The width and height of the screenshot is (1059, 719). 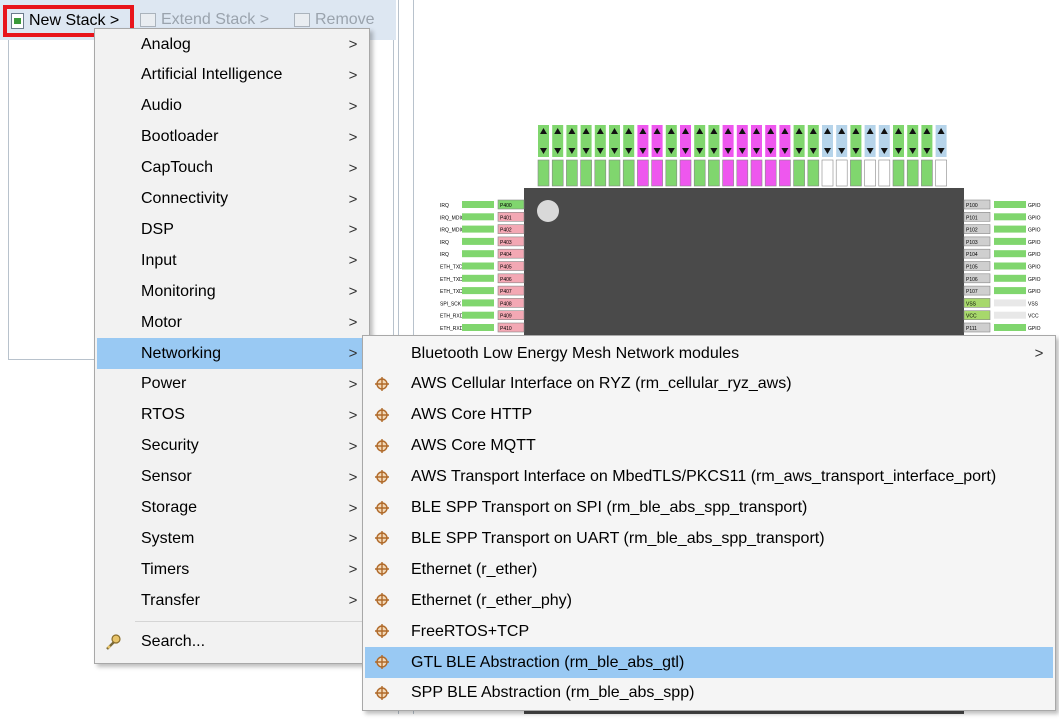 I want to click on submenu-item-aws-core-mqtt: AWS Core MQTT, so click(x=709, y=446).